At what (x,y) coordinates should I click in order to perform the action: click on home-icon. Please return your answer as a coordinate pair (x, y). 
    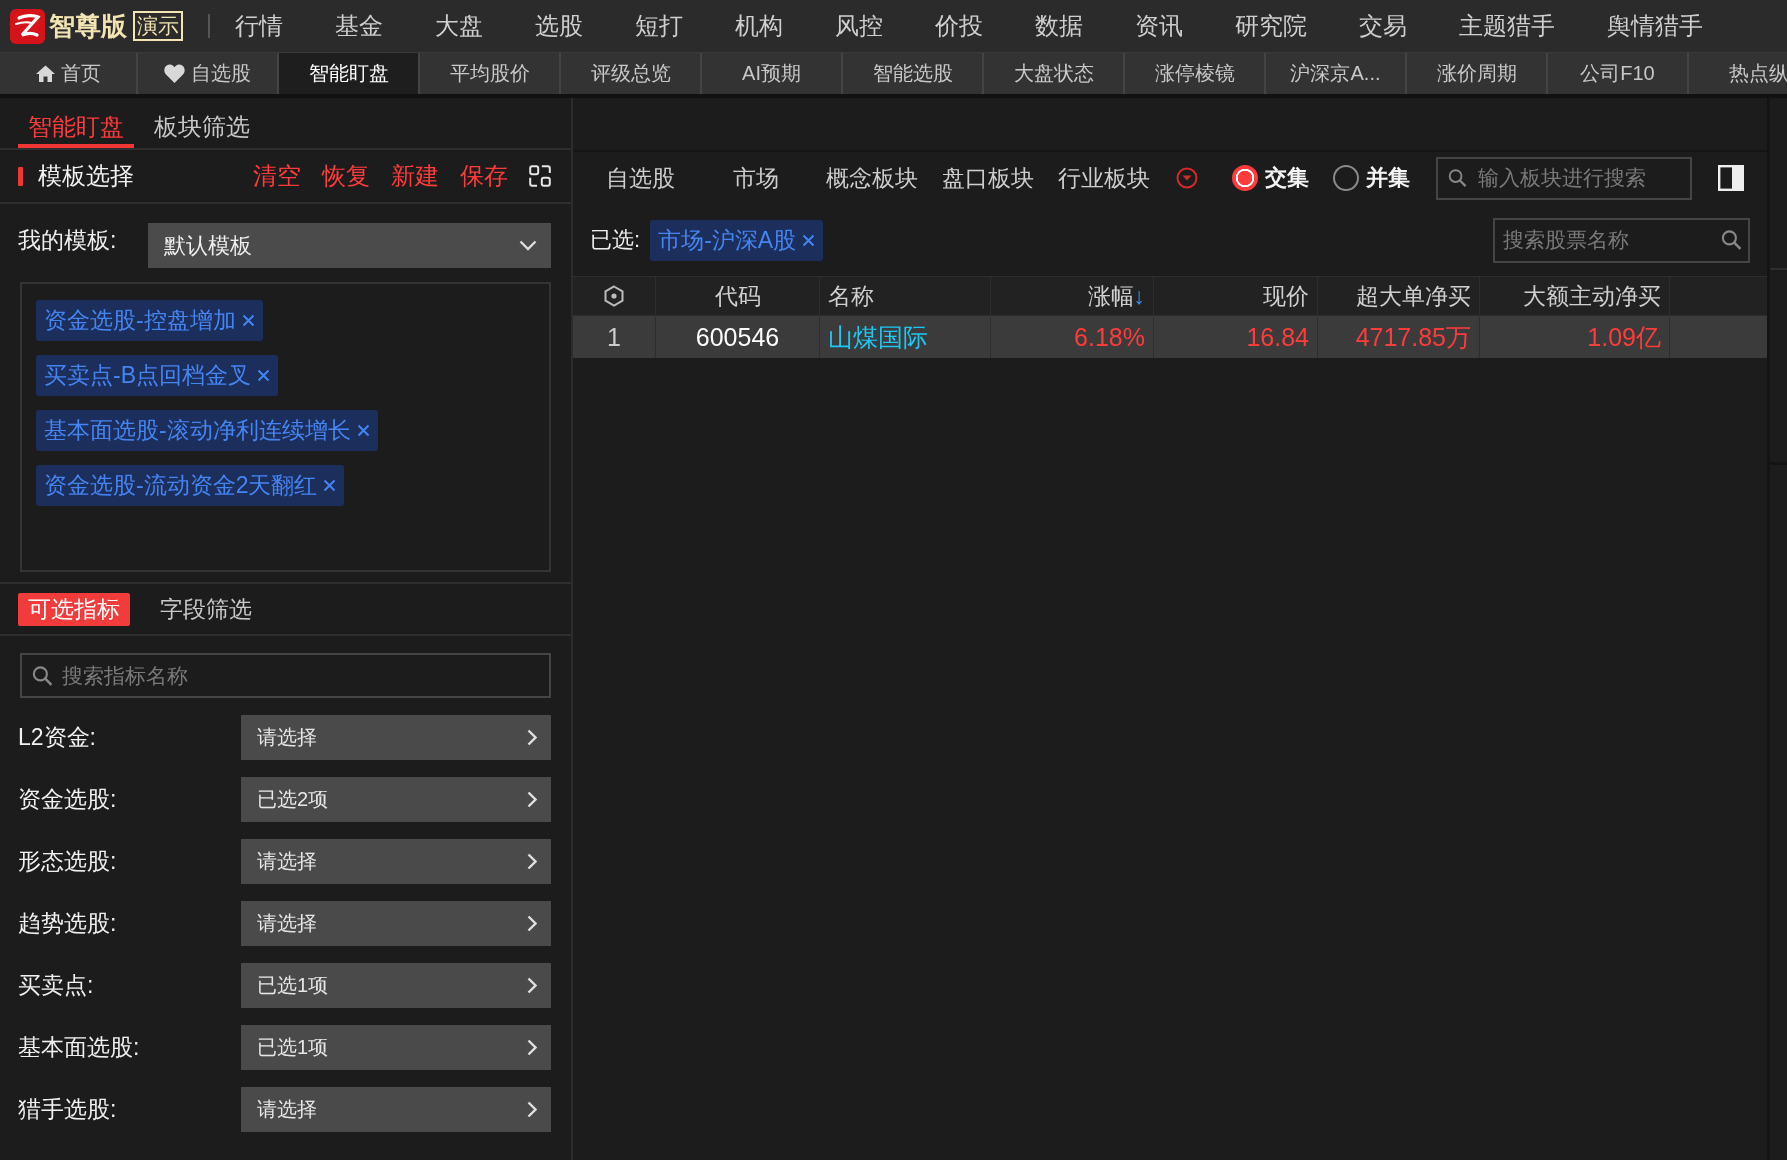
    Looking at the image, I should click on (45, 73).